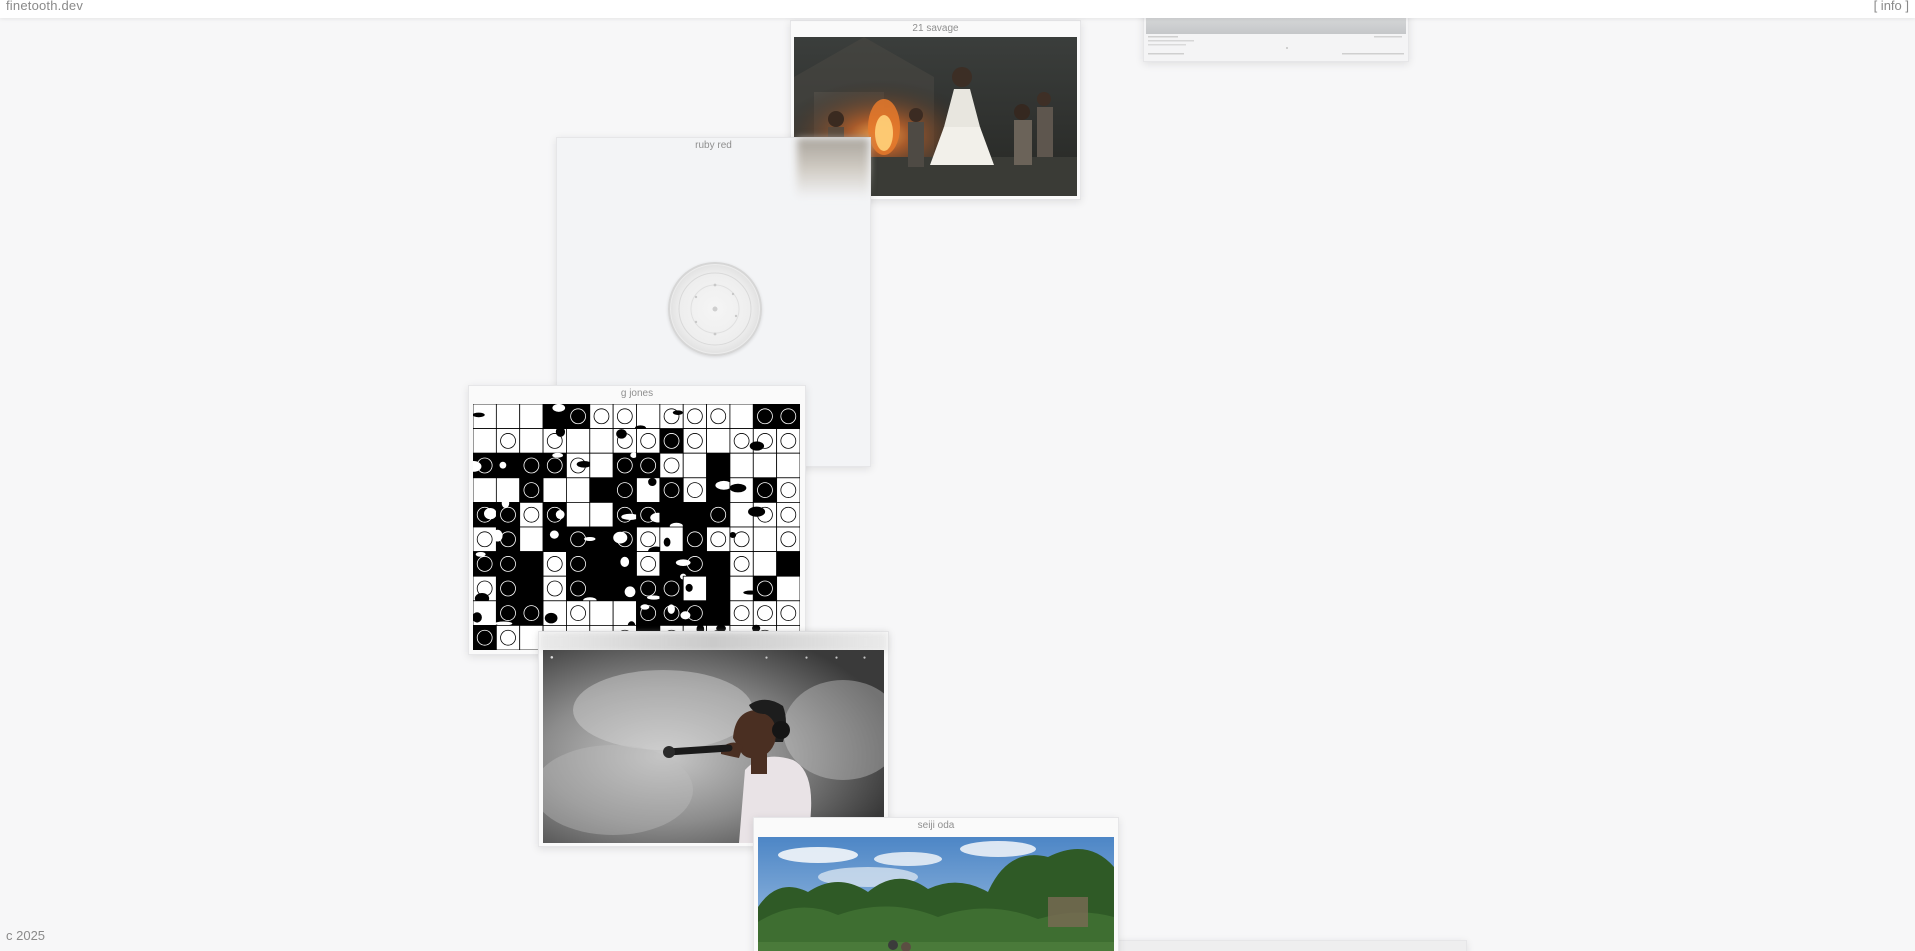  Describe the element at coordinates (935, 28) in the screenshot. I see `card-title: 21 savage` at that location.